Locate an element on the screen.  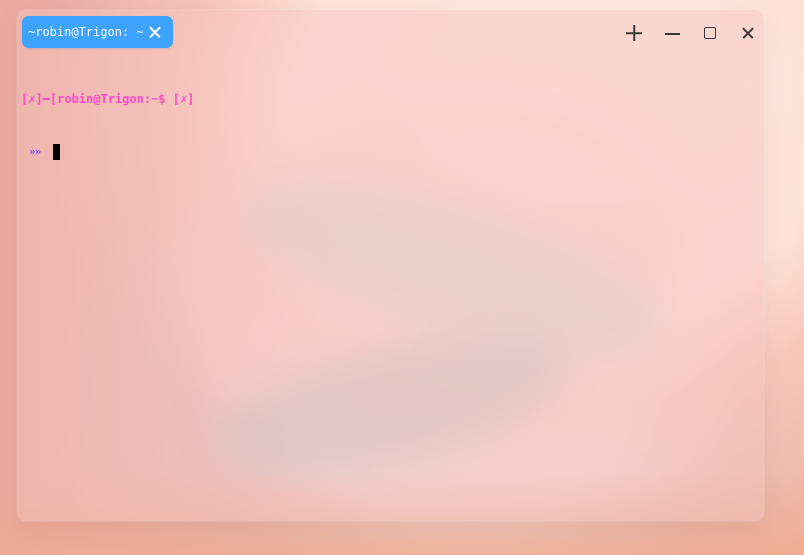
plus-icon is located at coordinates (634, 33).